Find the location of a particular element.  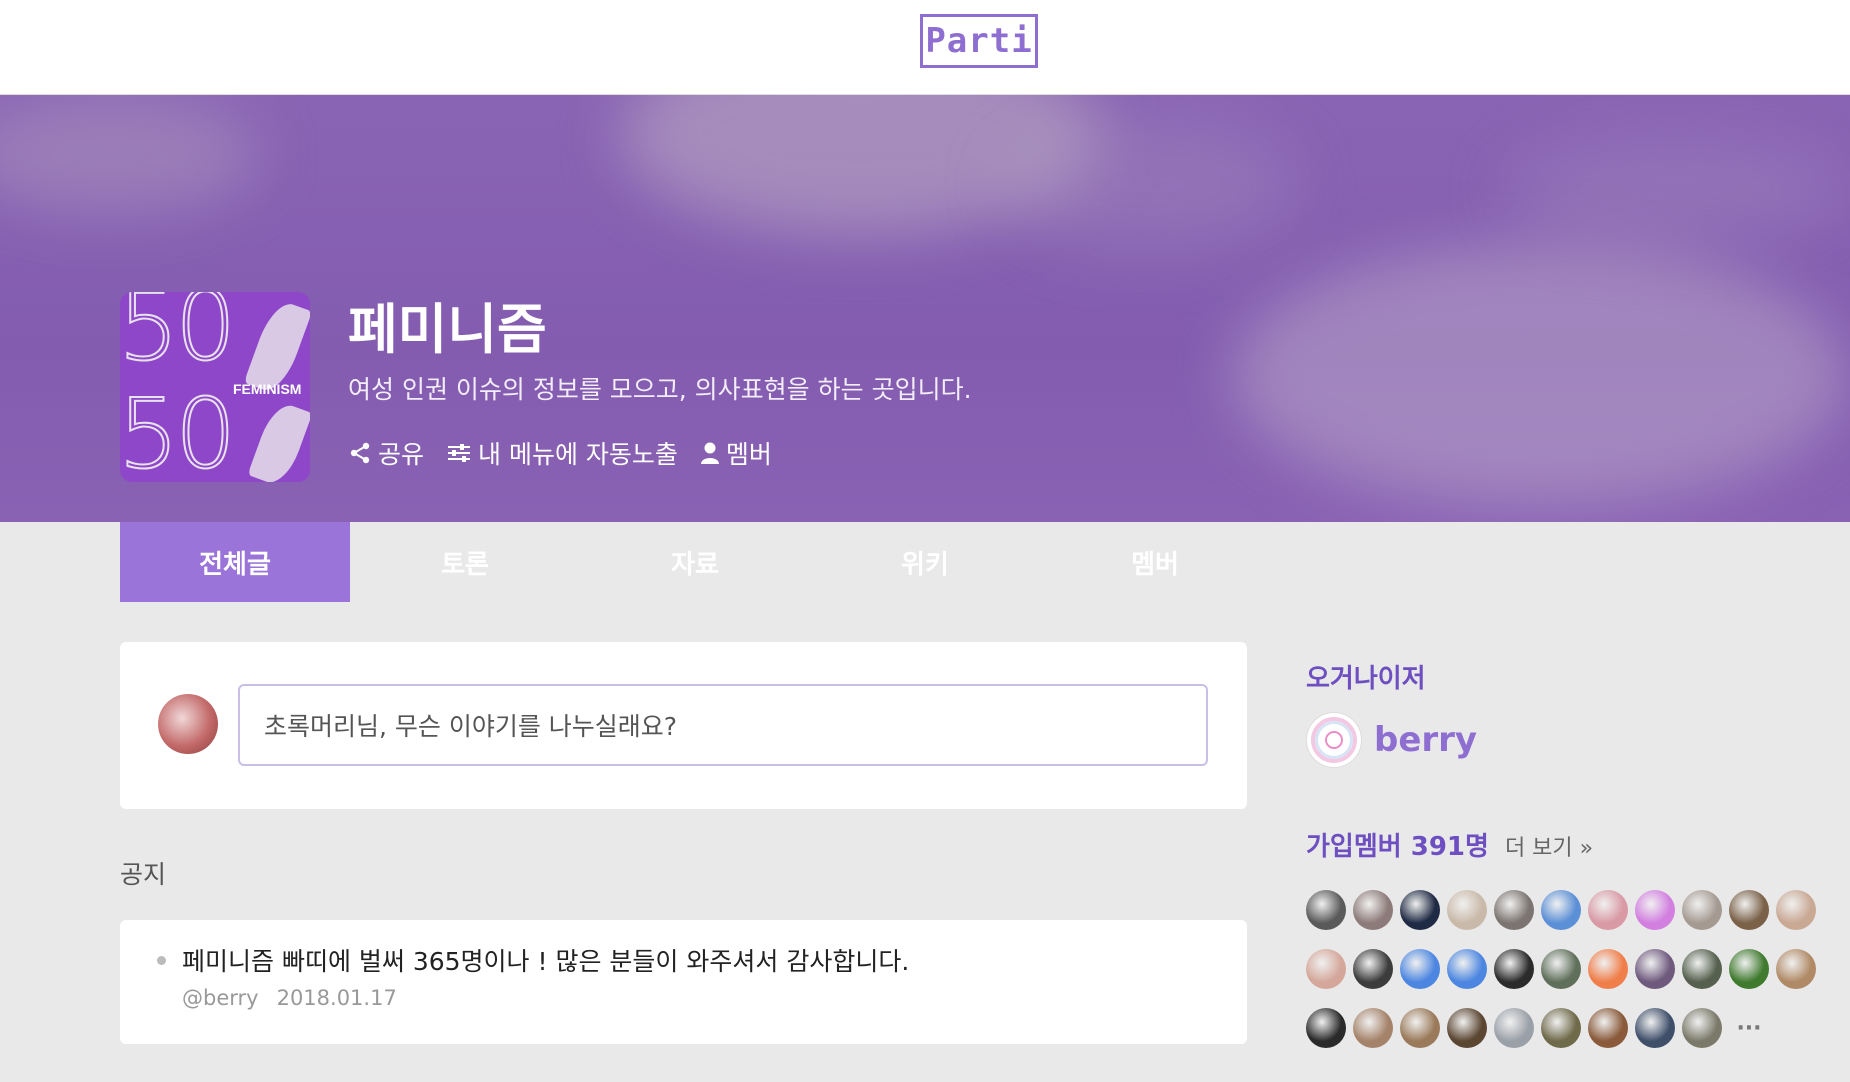

auto-menu-label: 내 메뉴에 자동노출 is located at coordinates (578, 454).